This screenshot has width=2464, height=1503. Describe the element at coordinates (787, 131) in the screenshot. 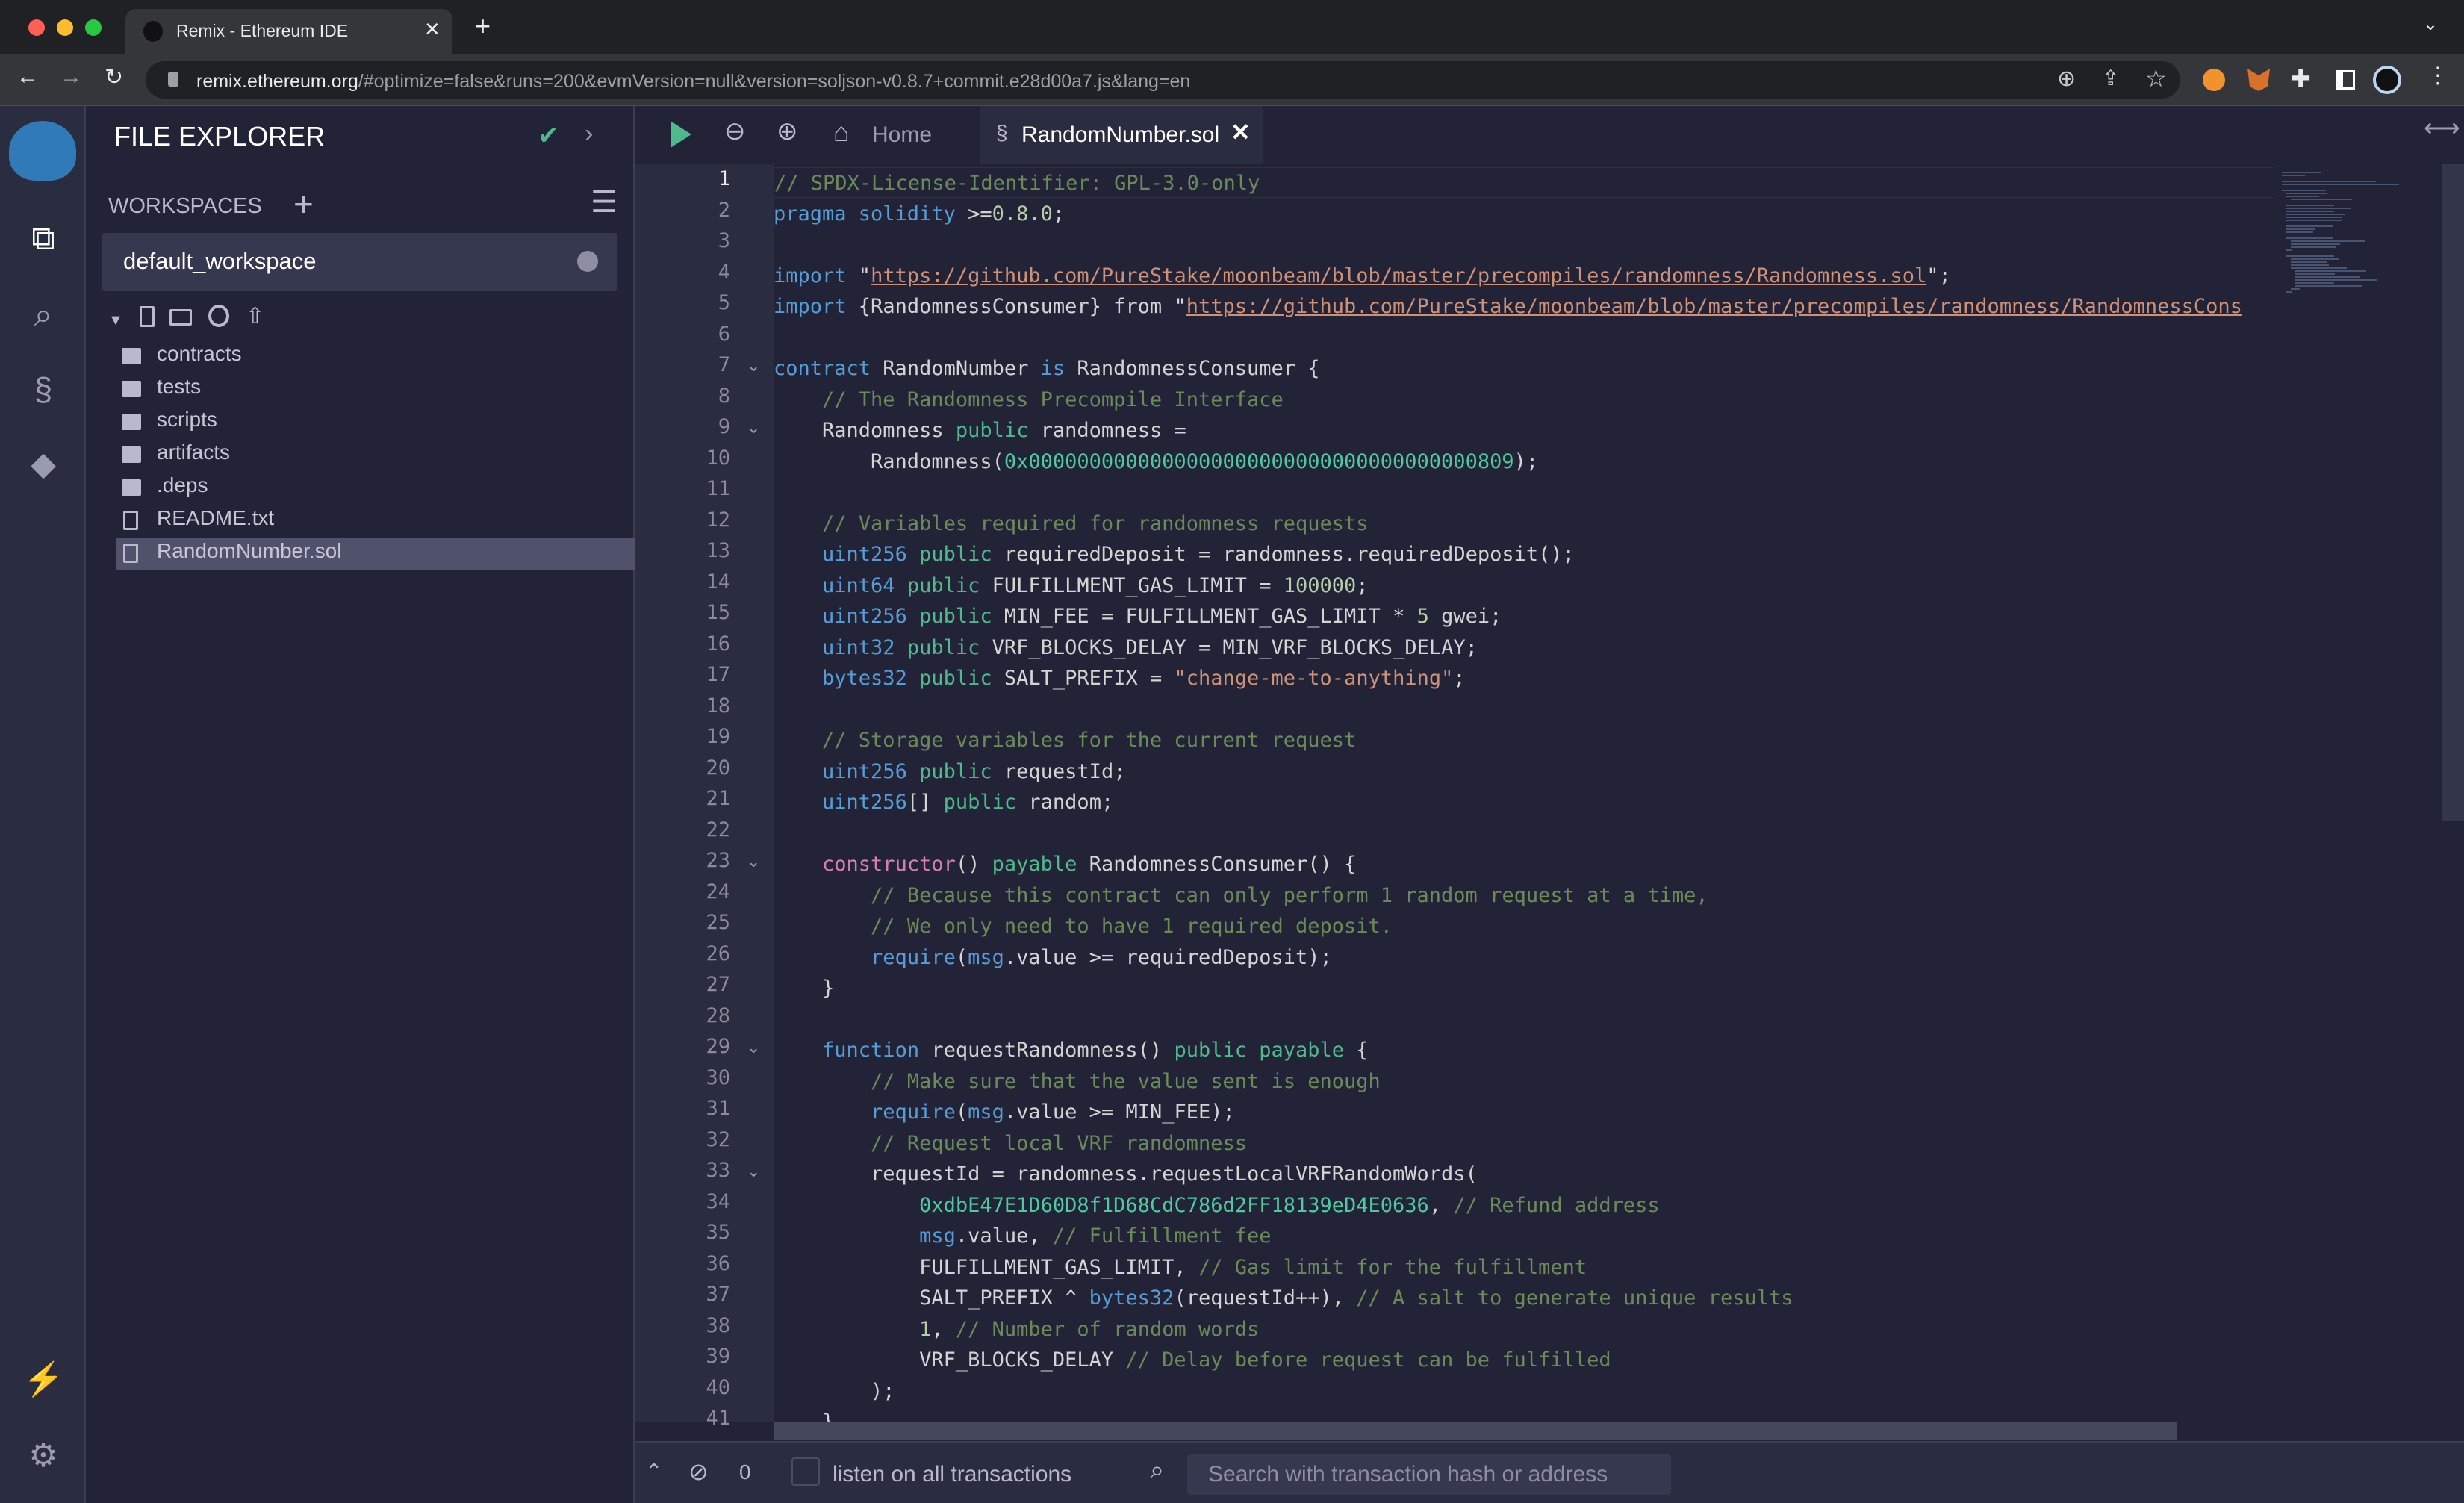

I see `zoom-in-icon: ⊕` at that location.